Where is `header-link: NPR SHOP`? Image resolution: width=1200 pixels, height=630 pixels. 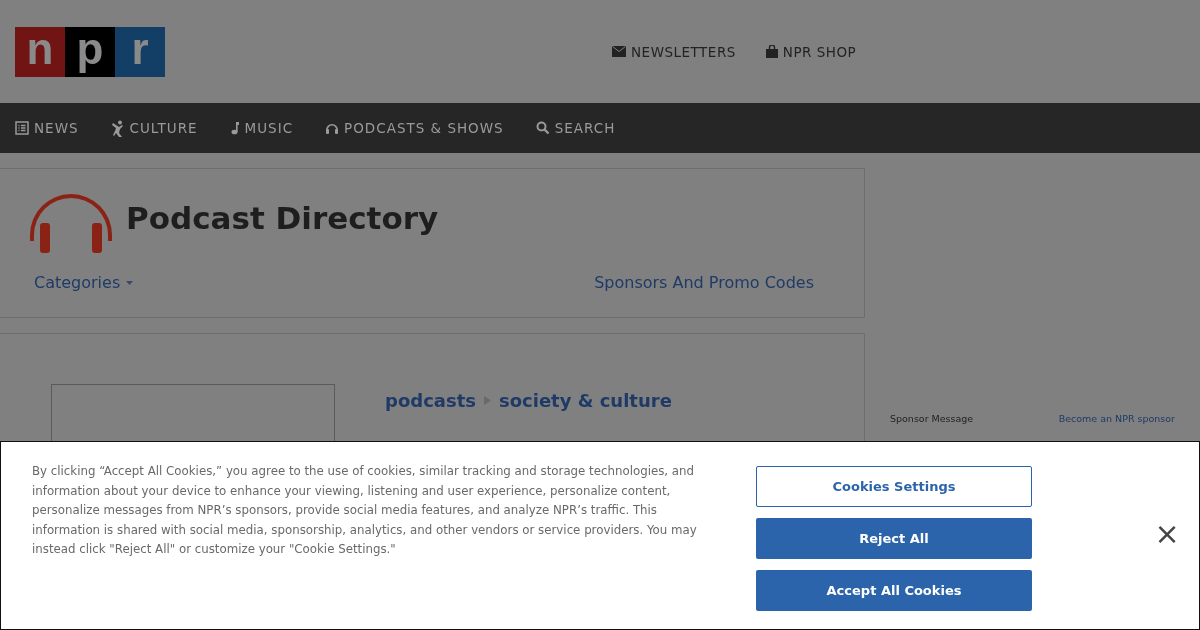
header-link: NPR SHOP is located at coordinates (811, 51).